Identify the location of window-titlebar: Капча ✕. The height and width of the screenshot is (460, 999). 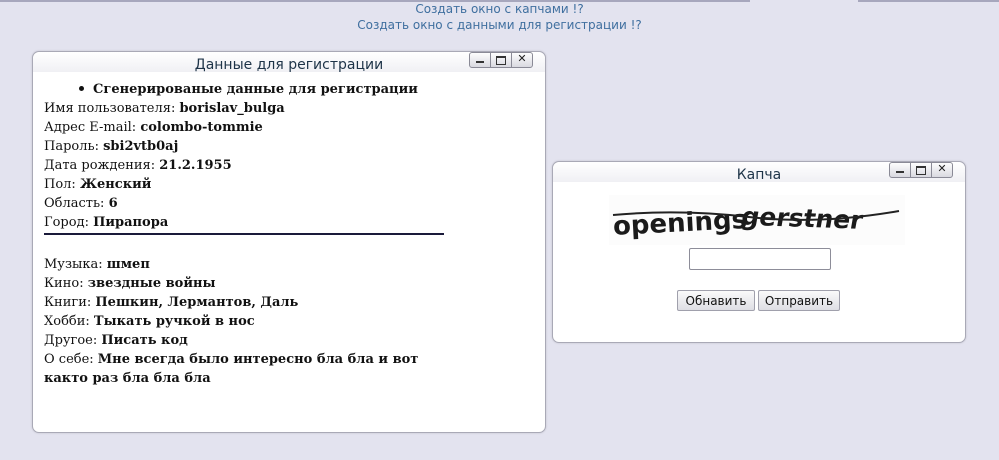
(759, 172).